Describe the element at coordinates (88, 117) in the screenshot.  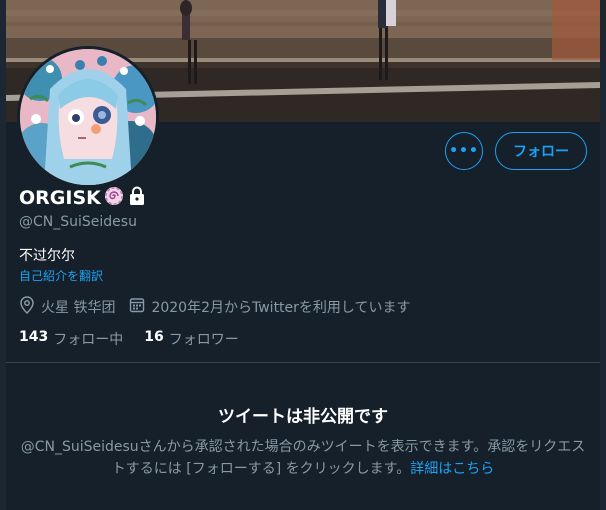
I see `profile-avatar` at that location.